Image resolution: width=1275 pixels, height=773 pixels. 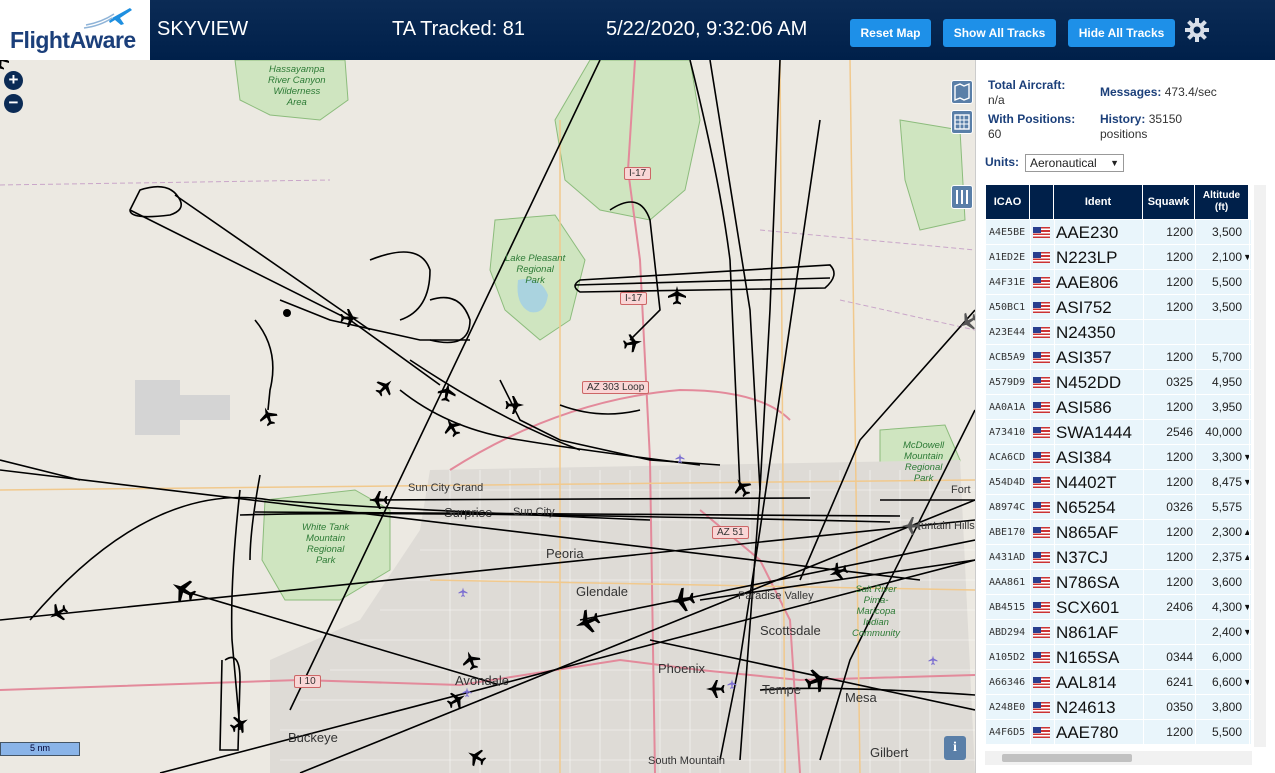 What do you see at coordinates (1121, 33) in the screenshot?
I see `hide-all-tracks-button: Hide All Tracks` at bounding box center [1121, 33].